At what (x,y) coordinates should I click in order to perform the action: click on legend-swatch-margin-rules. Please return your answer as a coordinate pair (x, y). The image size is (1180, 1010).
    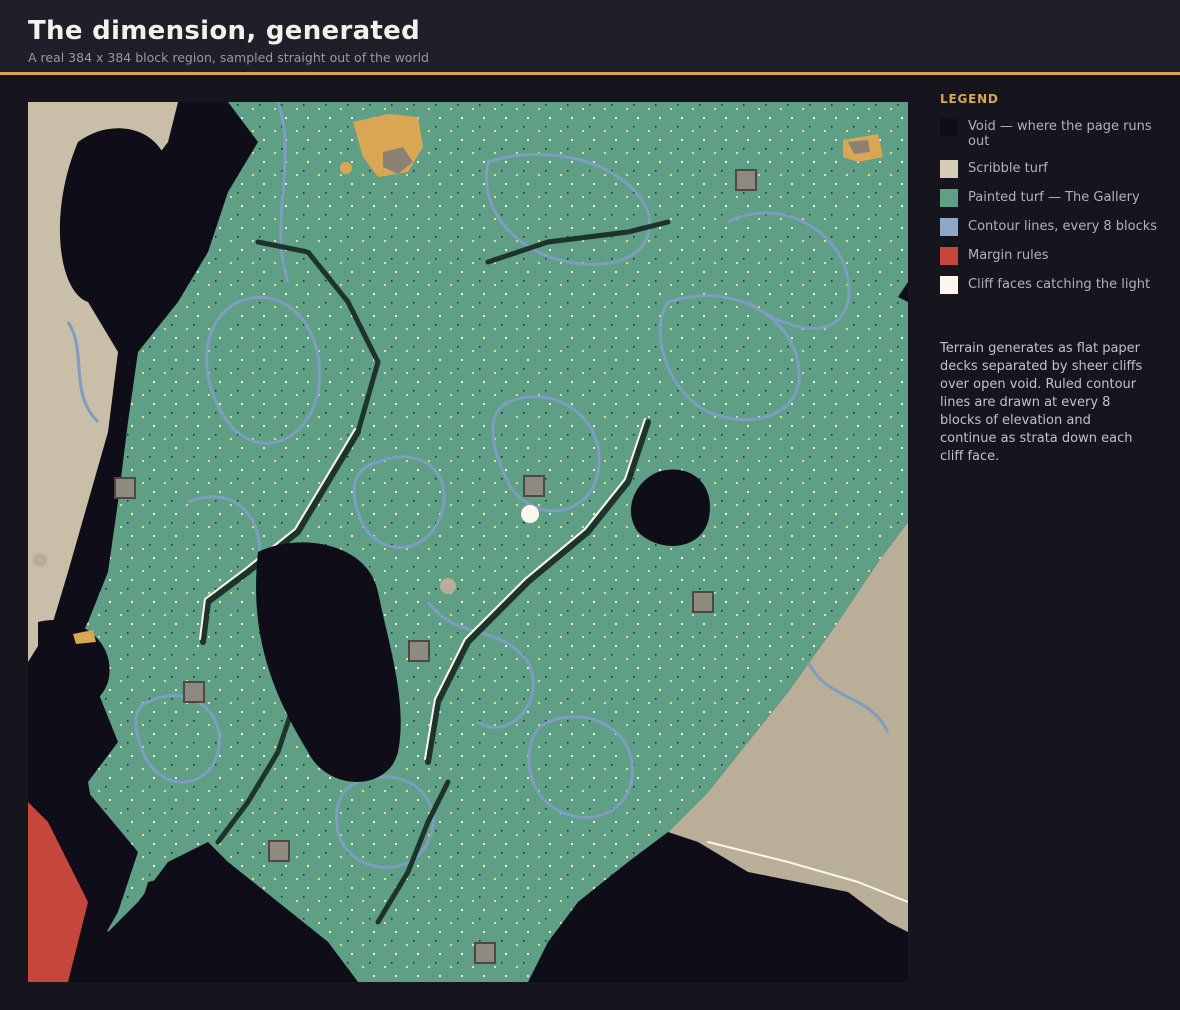
    Looking at the image, I should click on (949, 256).